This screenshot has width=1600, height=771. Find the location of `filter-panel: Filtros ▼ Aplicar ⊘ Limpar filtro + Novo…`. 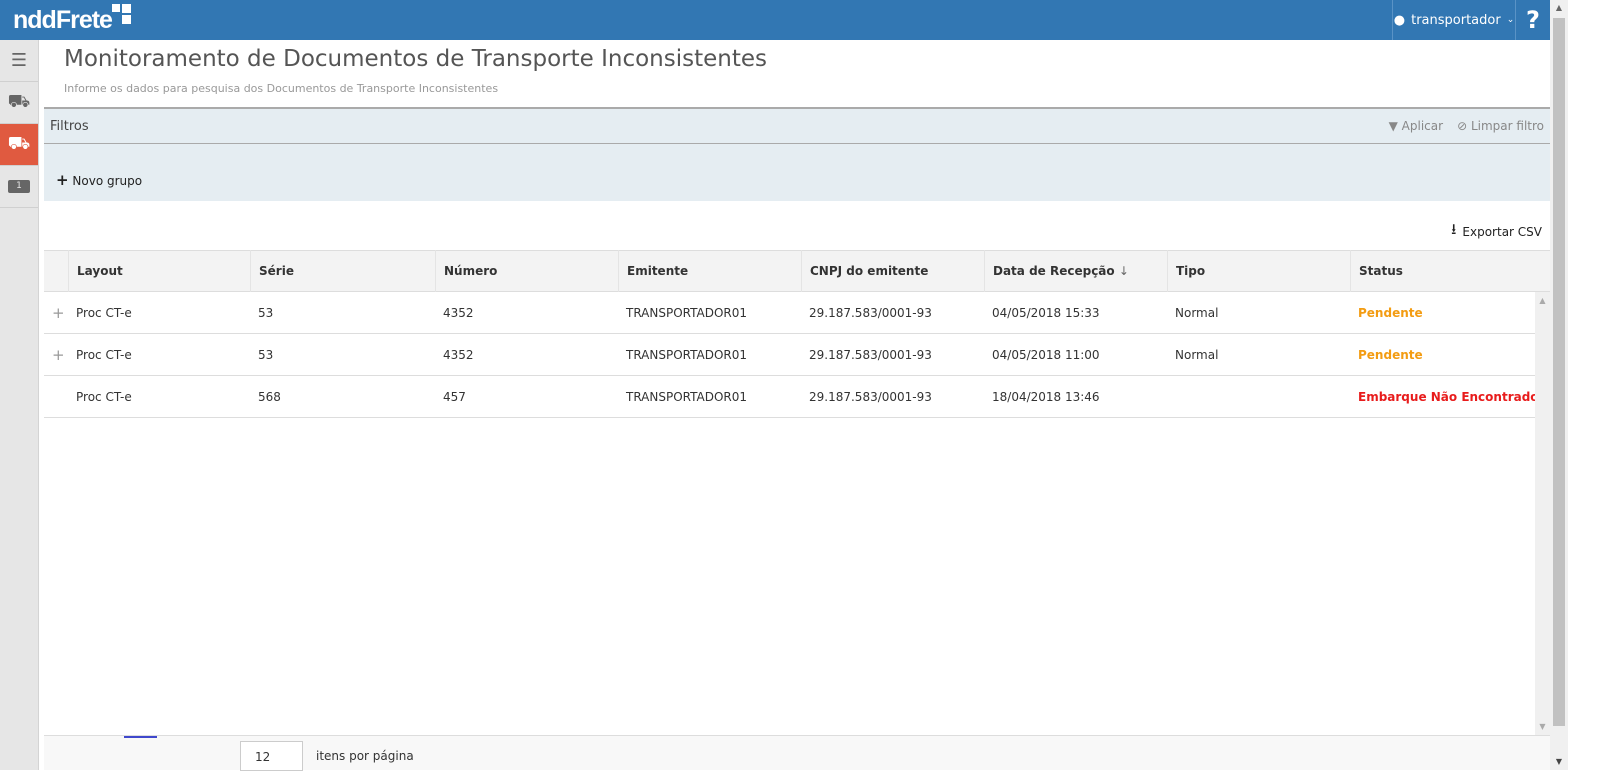

filter-panel: Filtros ▼ Aplicar ⊘ Limpar filtro + Novo… is located at coordinates (797, 154).